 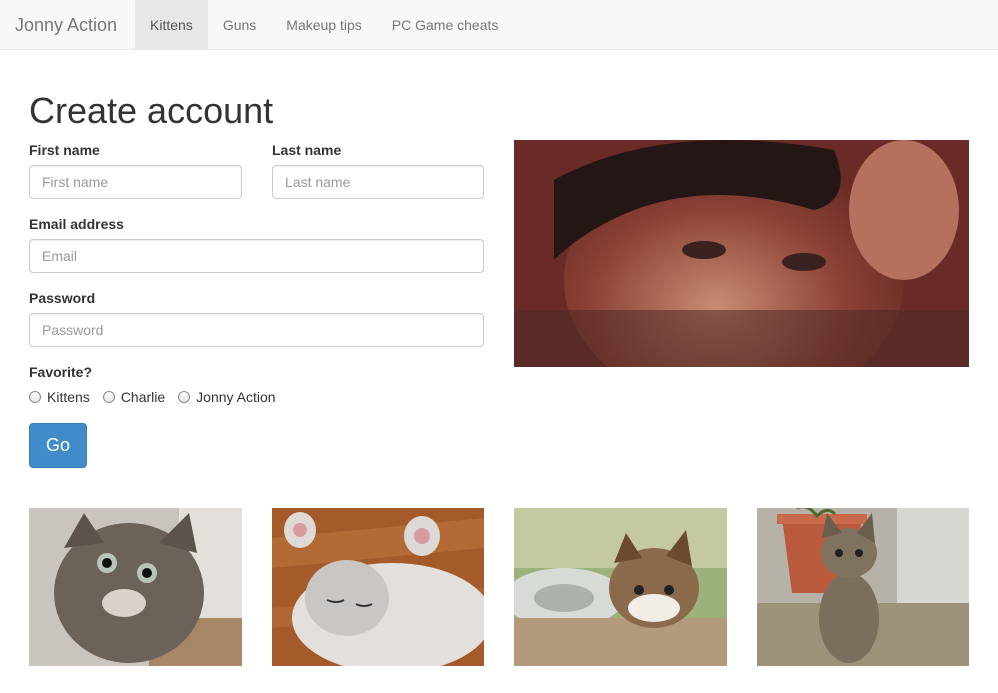 I want to click on password-label: Password, so click(x=62, y=298).